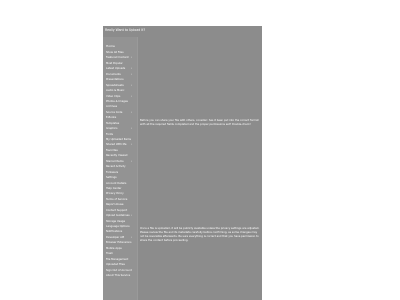 The width and height of the screenshot is (400, 300). I want to click on sidebar-item-label: Uploaded Files, so click(115, 265).